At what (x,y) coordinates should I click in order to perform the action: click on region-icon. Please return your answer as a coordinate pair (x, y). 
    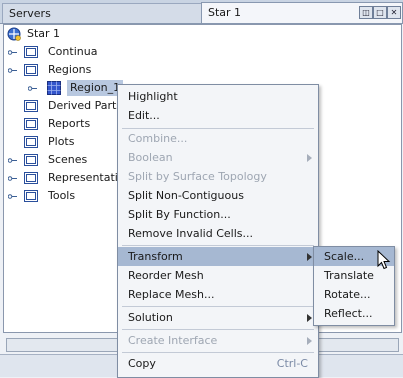
    Looking at the image, I should click on (54, 88).